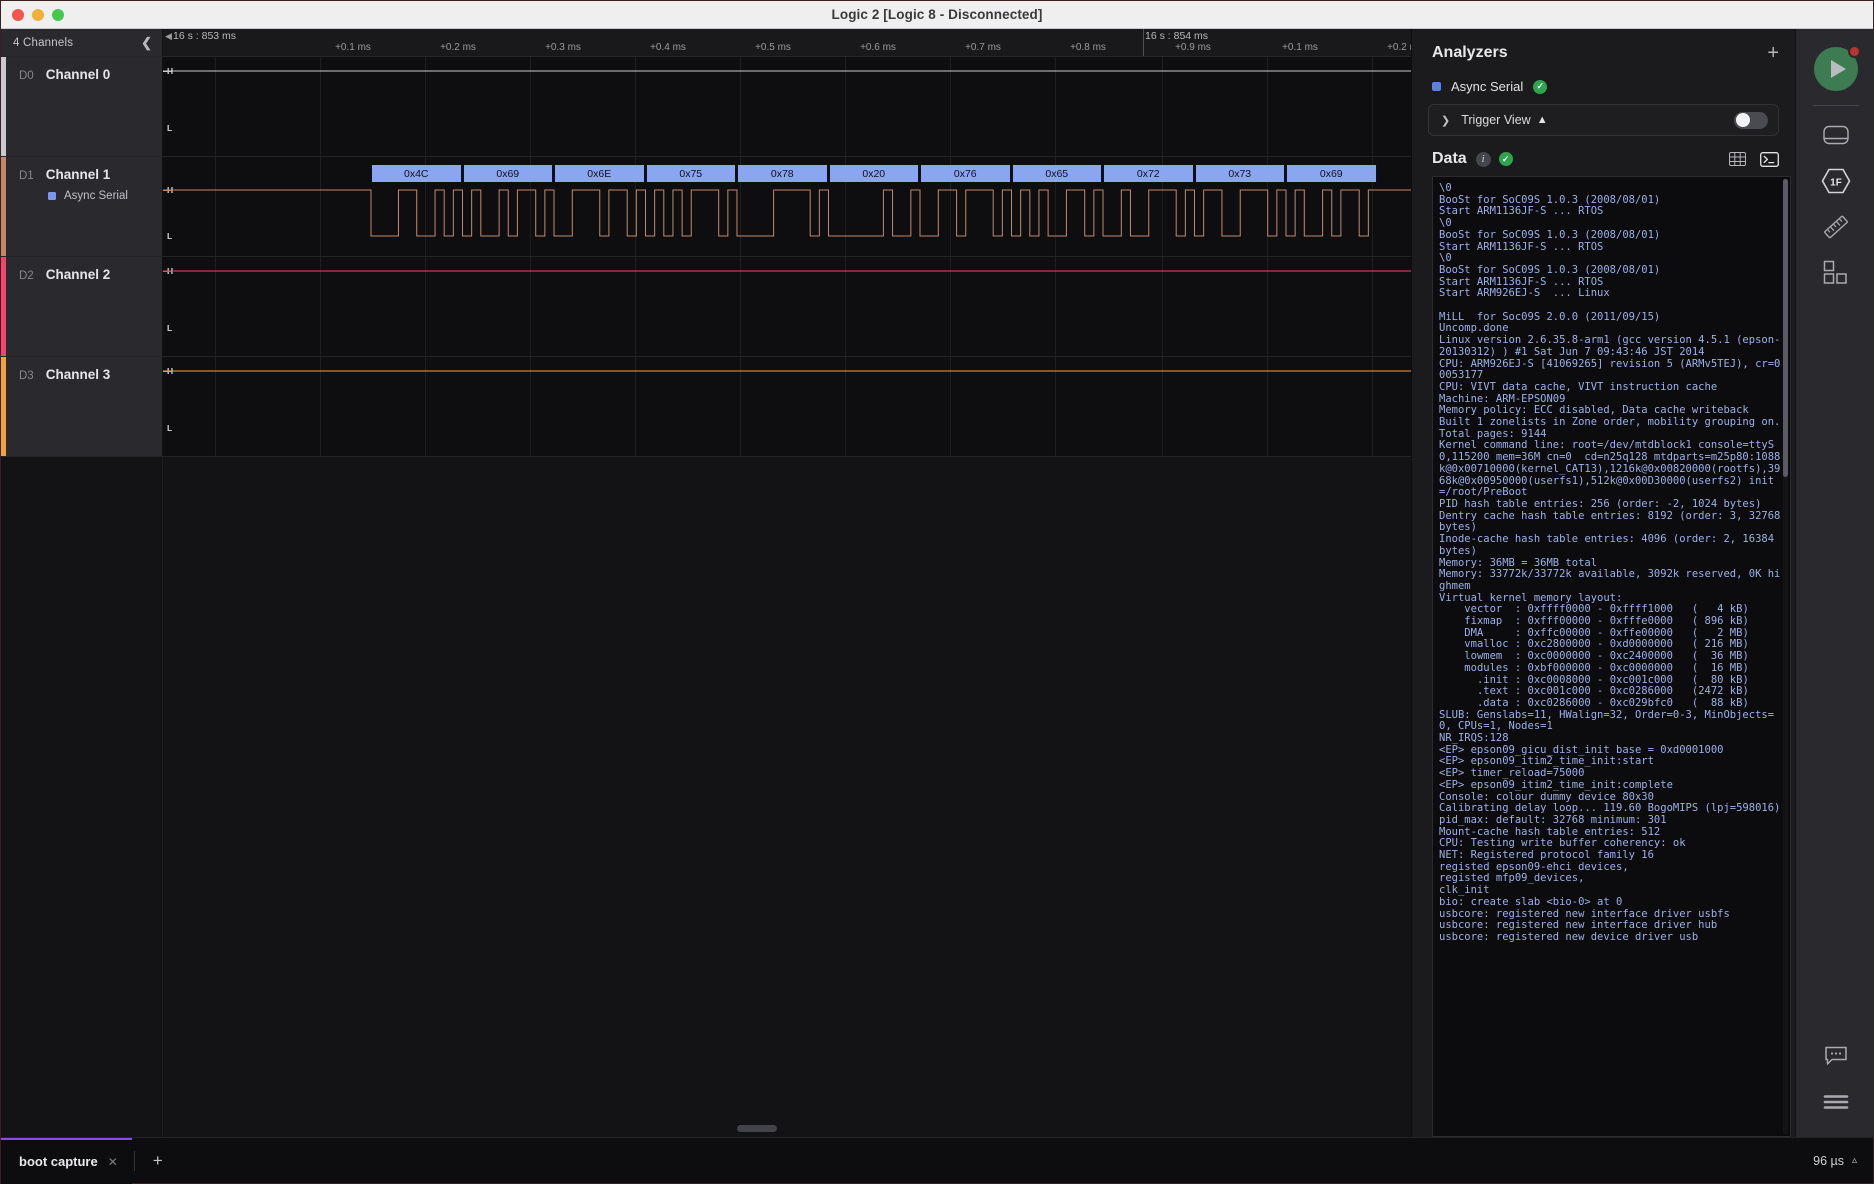 Image resolution: width=1874 pixels, height=1184 pixels. What do you see at coordinates (81, 196) in the screenshot?
I see `channel-analyzer-item: Async Serial` at bounding box center [81, 196].